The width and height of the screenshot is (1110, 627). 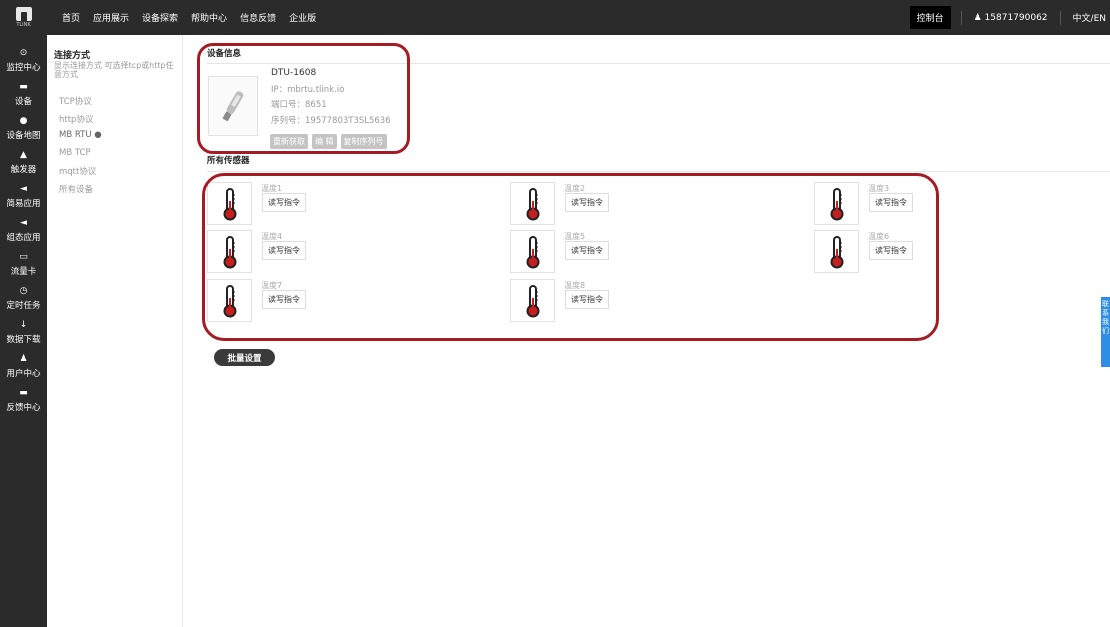 I want to click on connection-item-tcp: TCP协议, so click(x=80, y=104).